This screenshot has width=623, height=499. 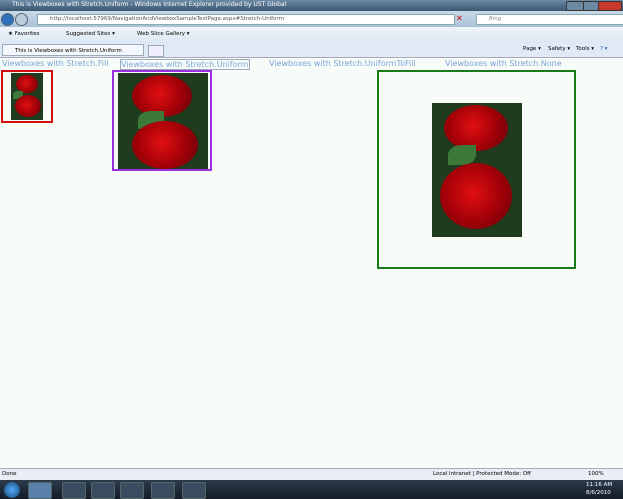 I want to click on status-text: Done, so click(x=9, y=474).